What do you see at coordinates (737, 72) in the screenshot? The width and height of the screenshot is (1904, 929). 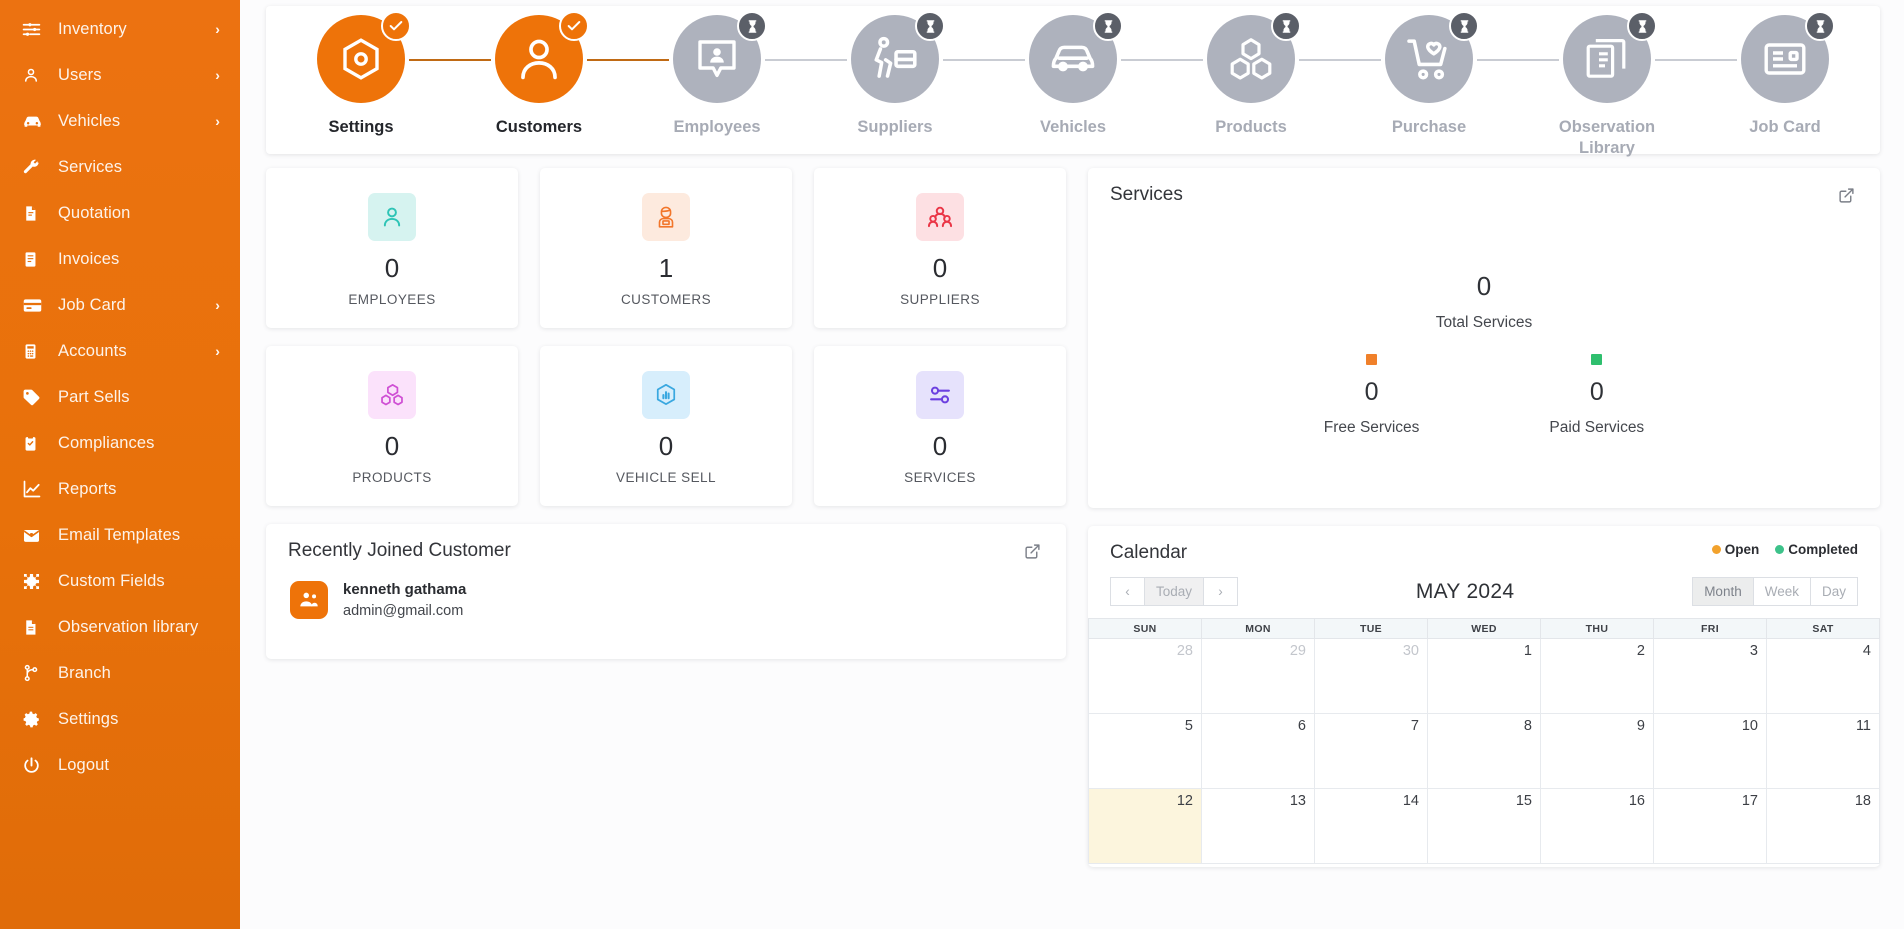 I see `stepper-step-employees: Employees` at bounding box center [737, 72].